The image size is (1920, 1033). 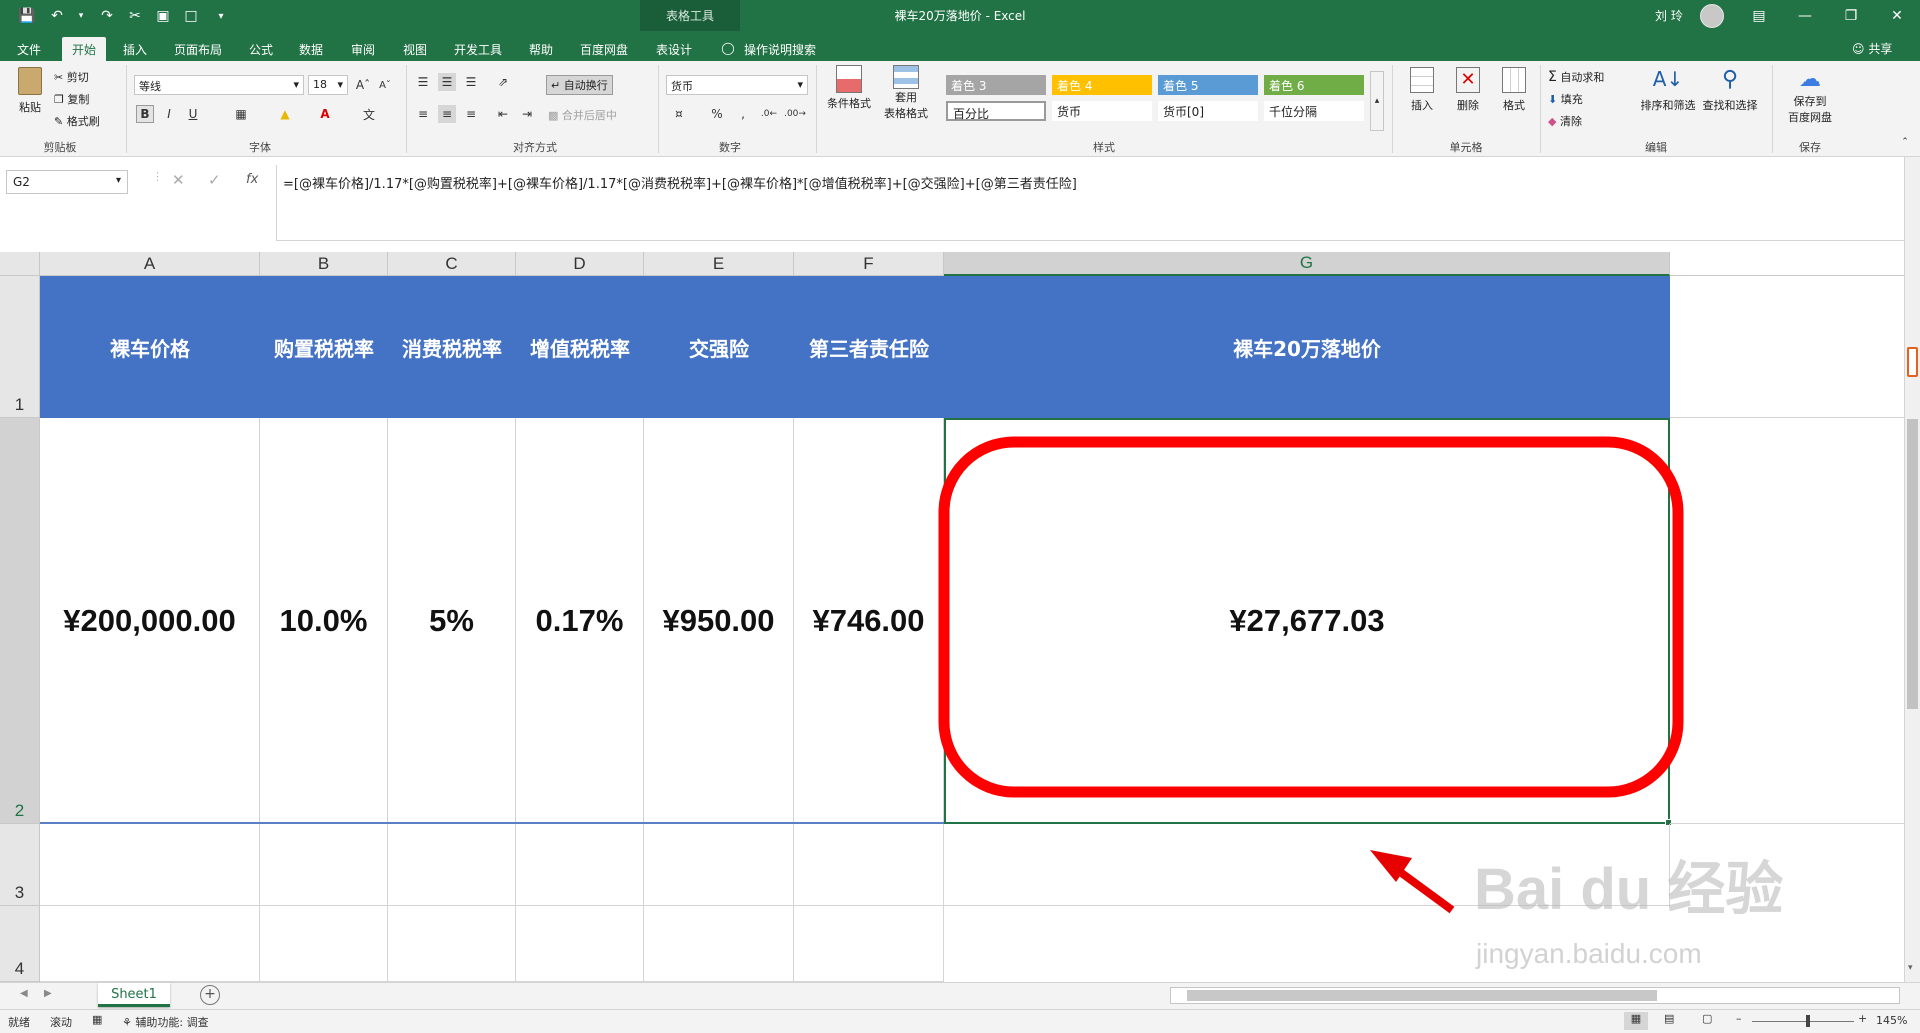 What do you see at coordinates (849, 88) in the screenshot?
I see `conditional-format-button: 条件格式` at bounding box center [849, 88].